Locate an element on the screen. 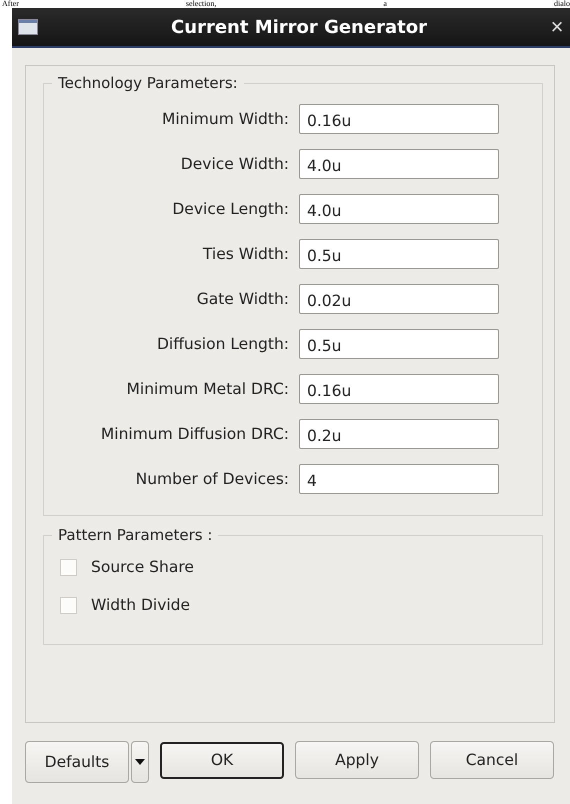  field-label: Device Length: is located at coordinates (230, 209).